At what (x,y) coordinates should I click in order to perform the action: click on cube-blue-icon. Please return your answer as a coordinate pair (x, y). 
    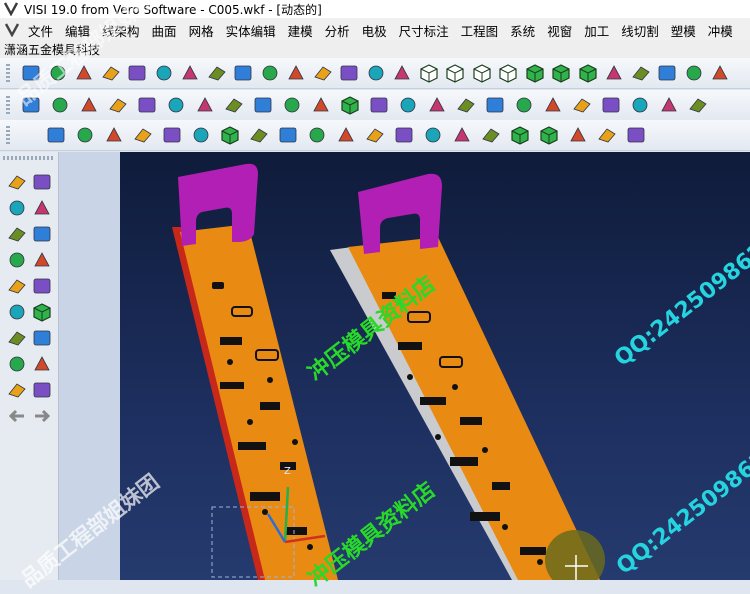
    Looking at the image, I should click on (350, 105).